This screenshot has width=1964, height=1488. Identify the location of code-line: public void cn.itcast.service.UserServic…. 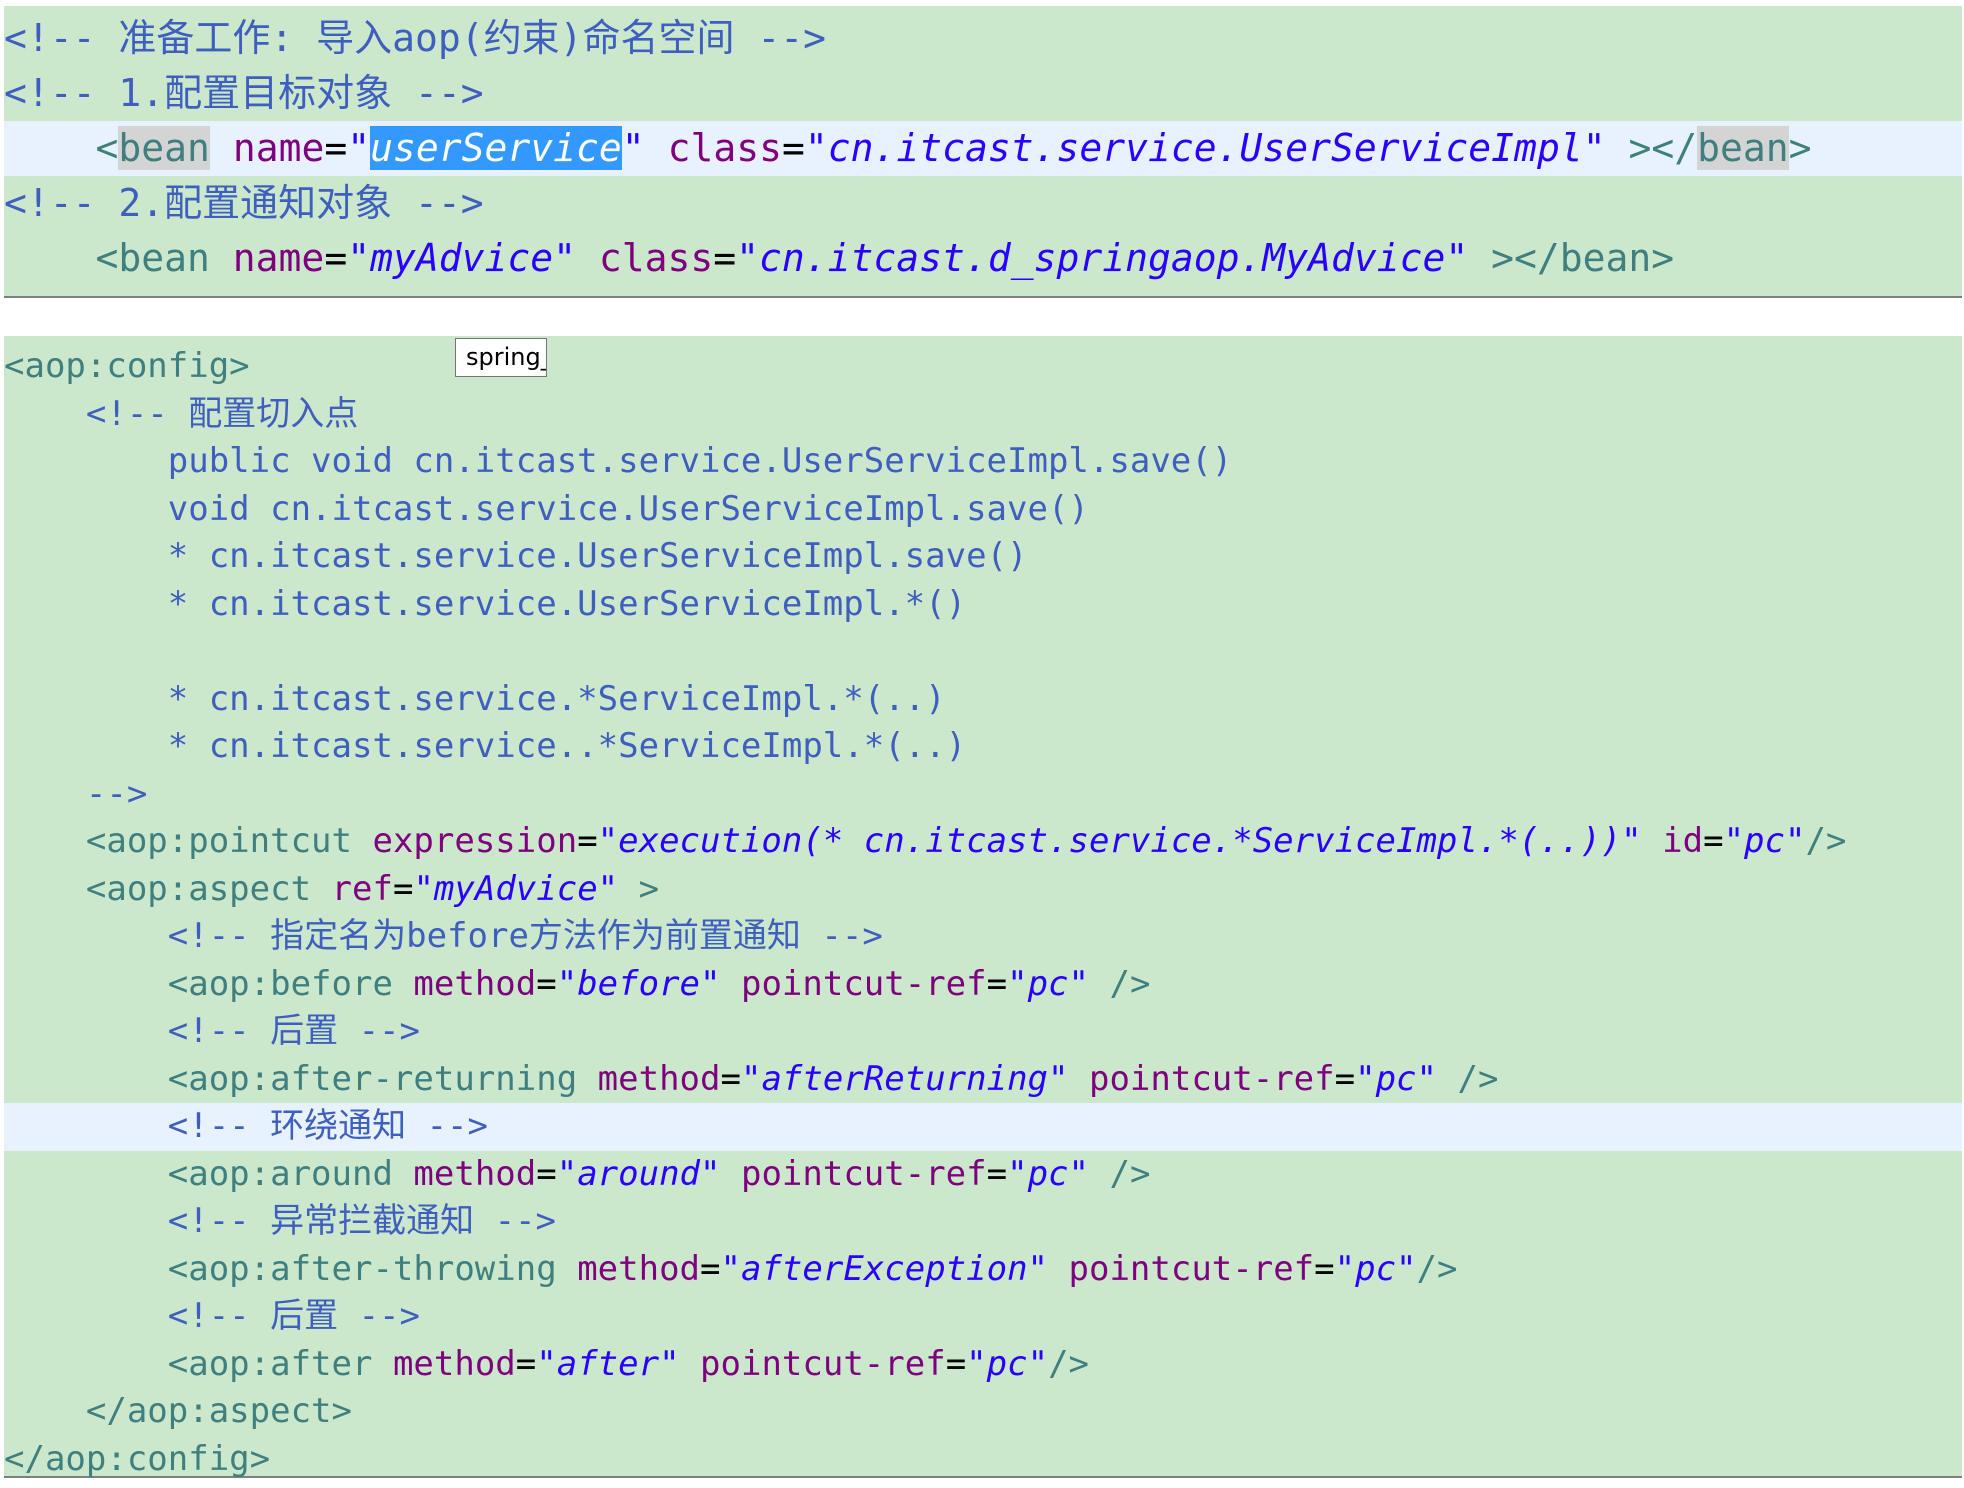
(983, 462).